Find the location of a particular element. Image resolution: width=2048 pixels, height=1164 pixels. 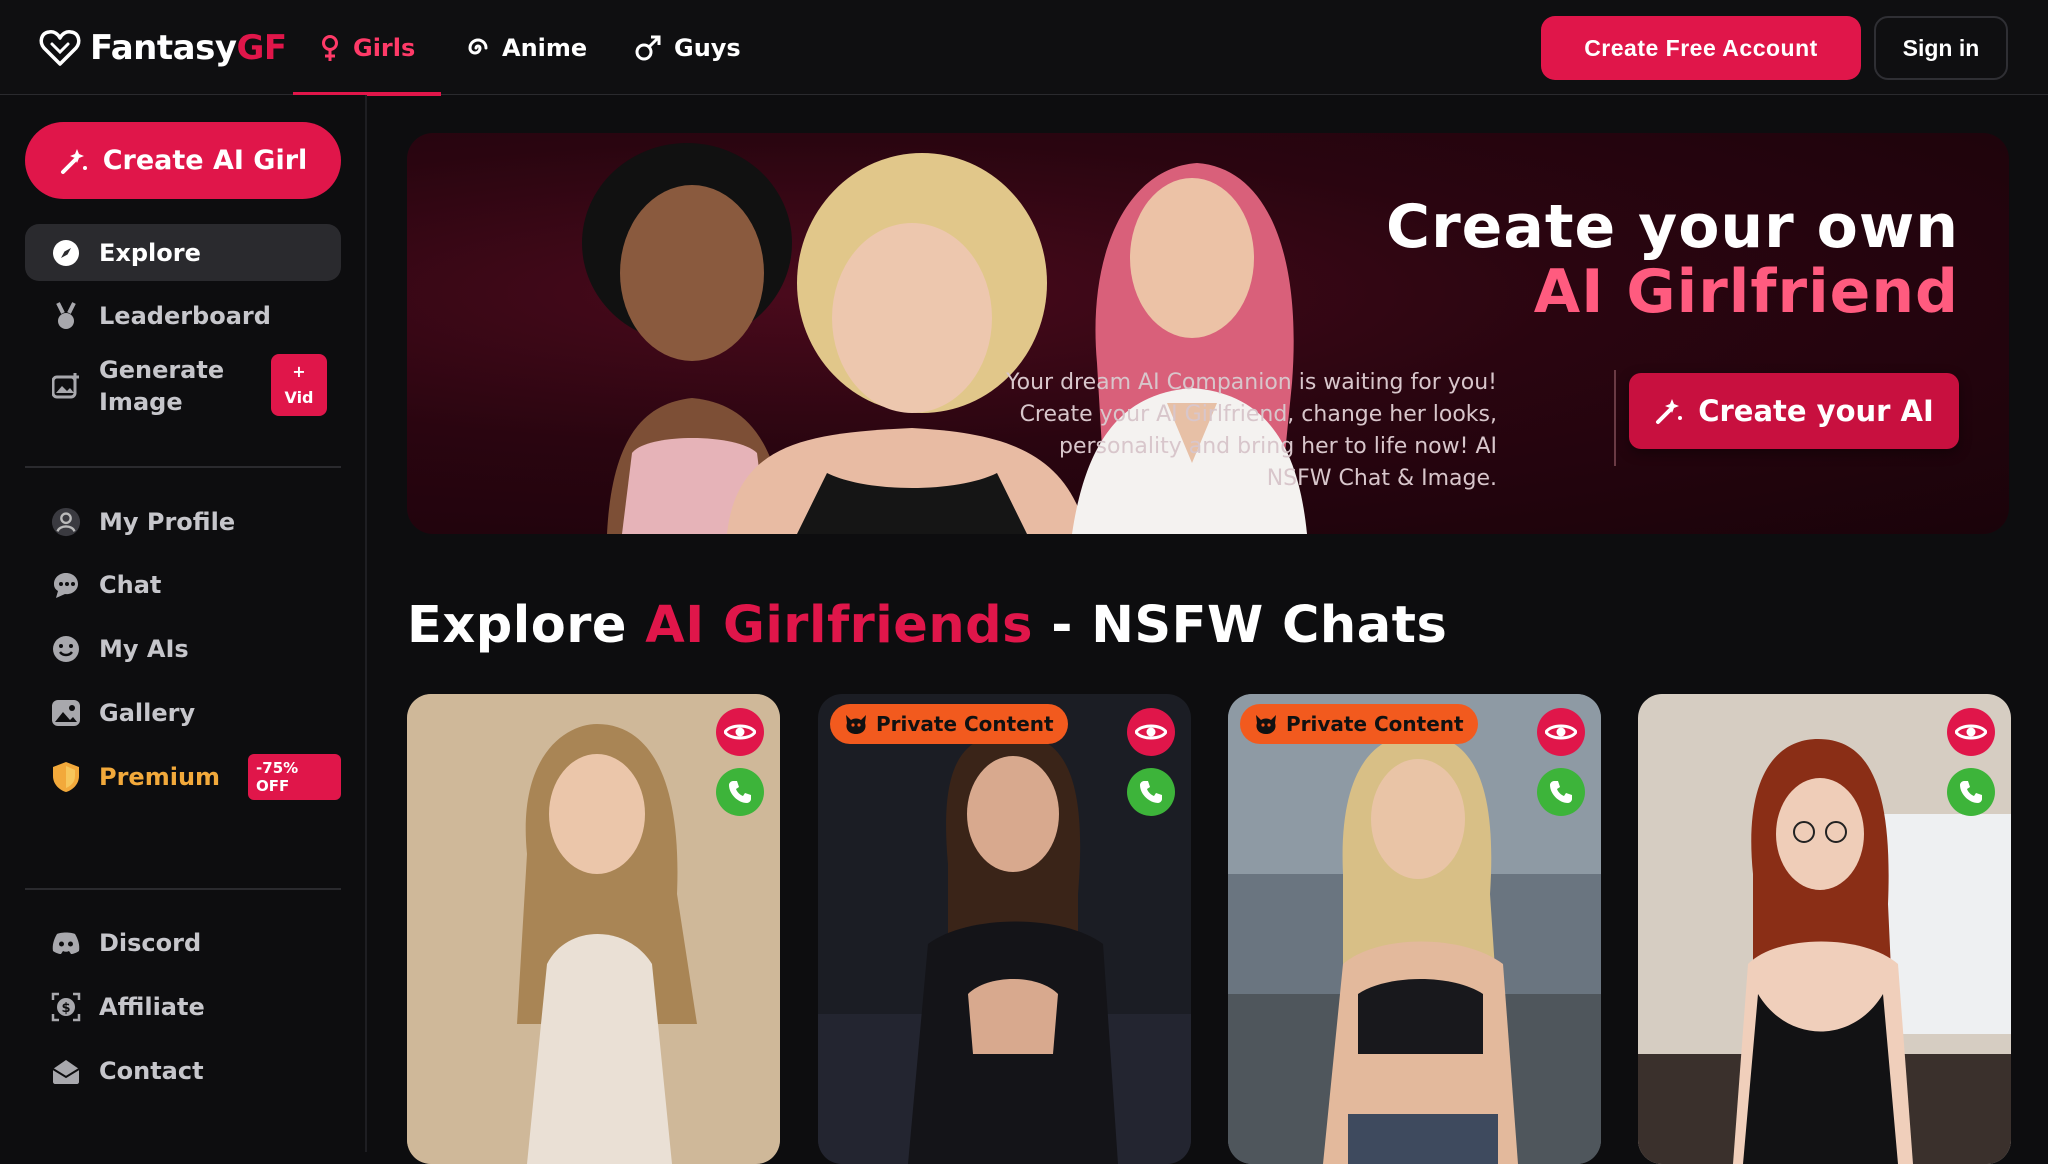

tab-label: Guys is located at coordinates (707, 47).